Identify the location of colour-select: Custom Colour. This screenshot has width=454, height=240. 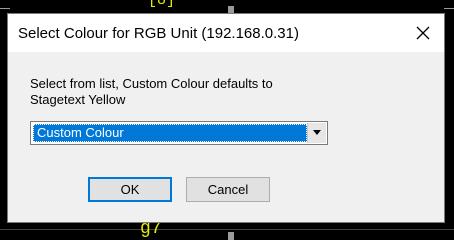
(179, 133).